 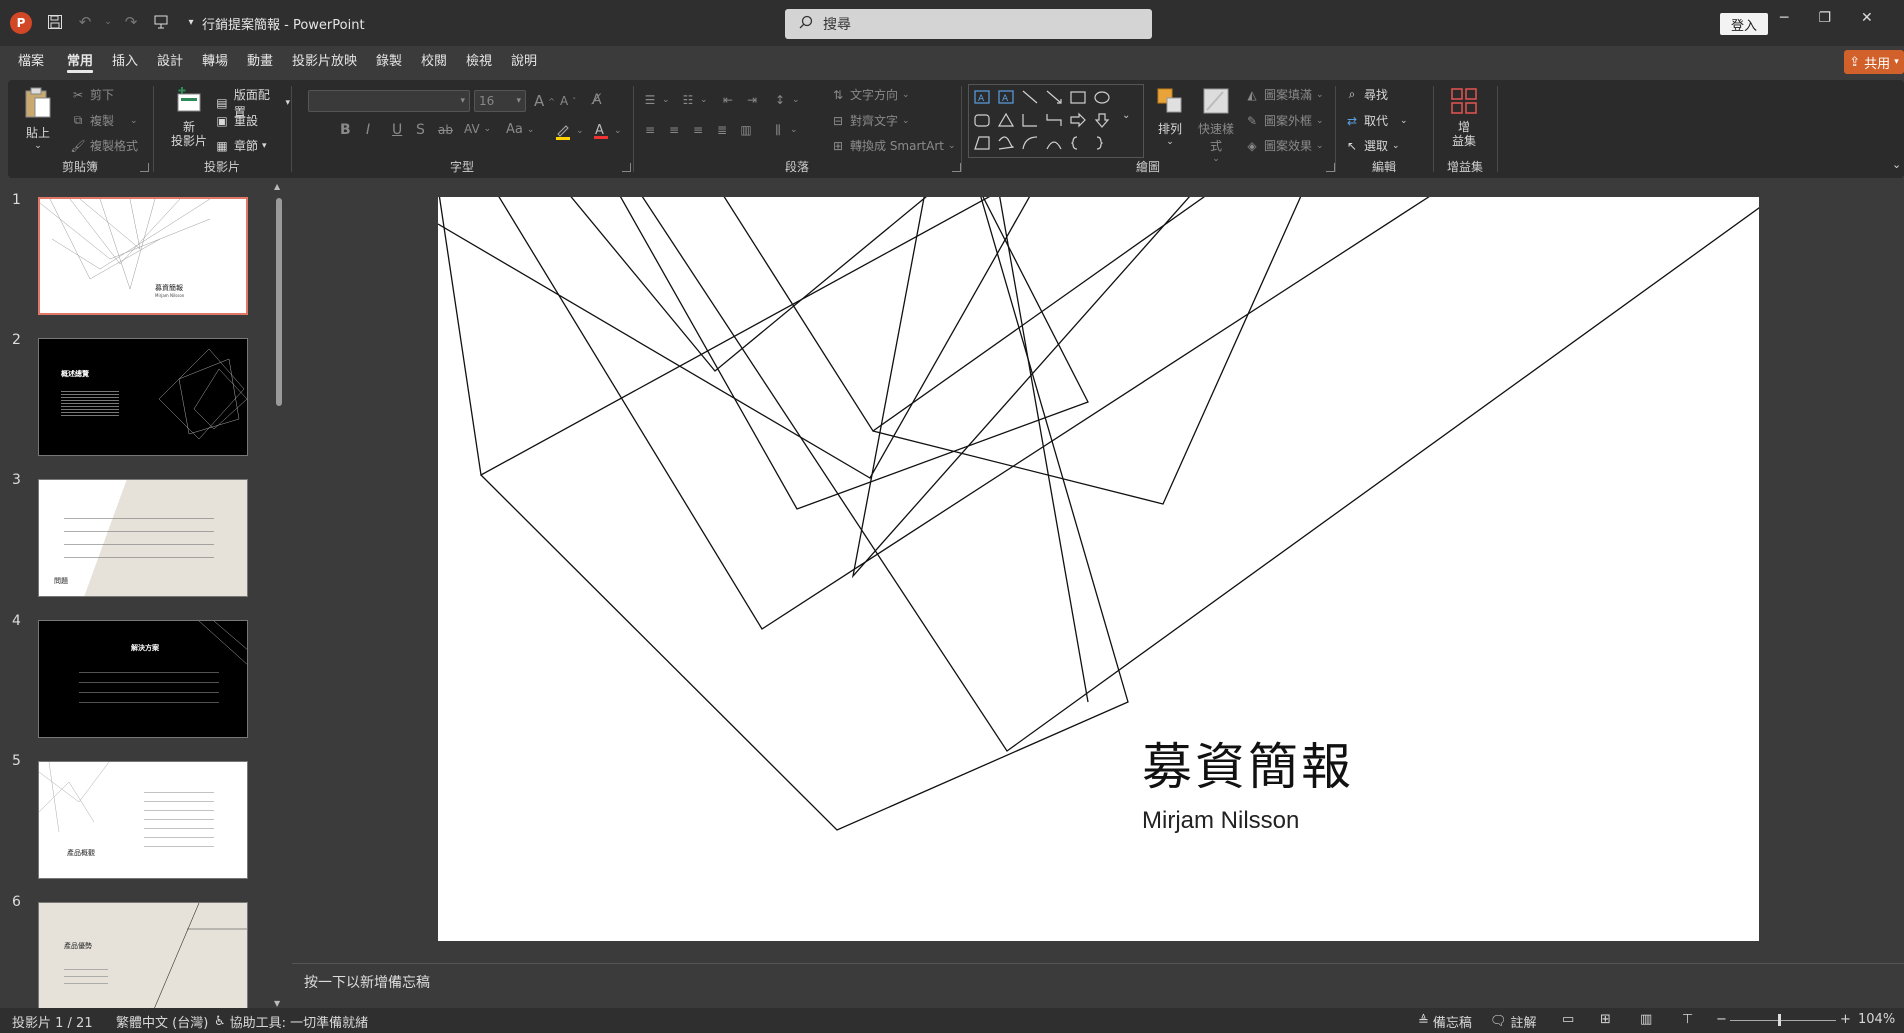 What do you see at coordinates (783, 130) in the screenshot?
I see `columns-button: ⫼ ⌄` at bounding box center [783, 130].